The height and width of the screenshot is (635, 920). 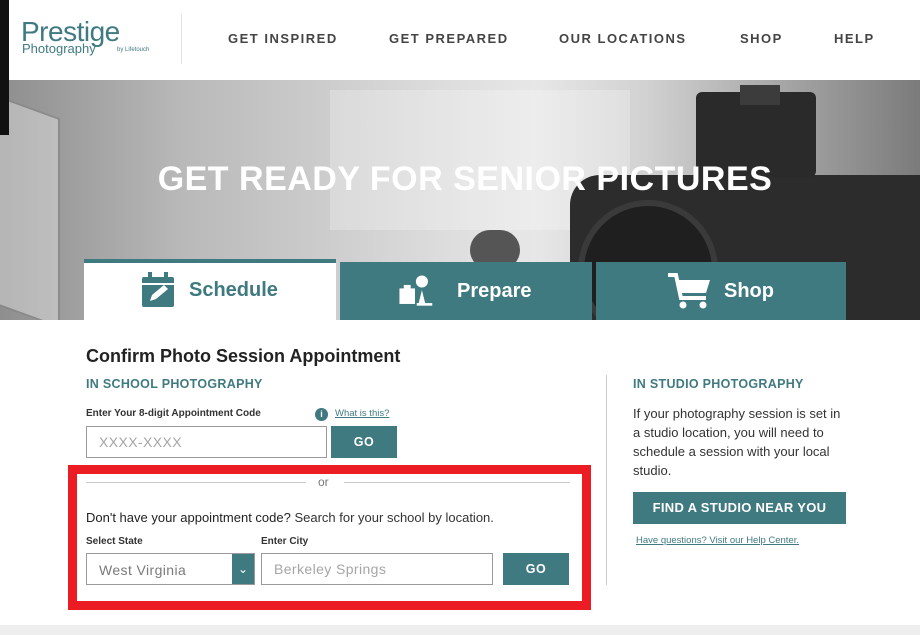 What do you see at coordinates (233, 290) in the screenshot?
I see `tab-schedule-label: Schedule` at bounding box center [233, 290].